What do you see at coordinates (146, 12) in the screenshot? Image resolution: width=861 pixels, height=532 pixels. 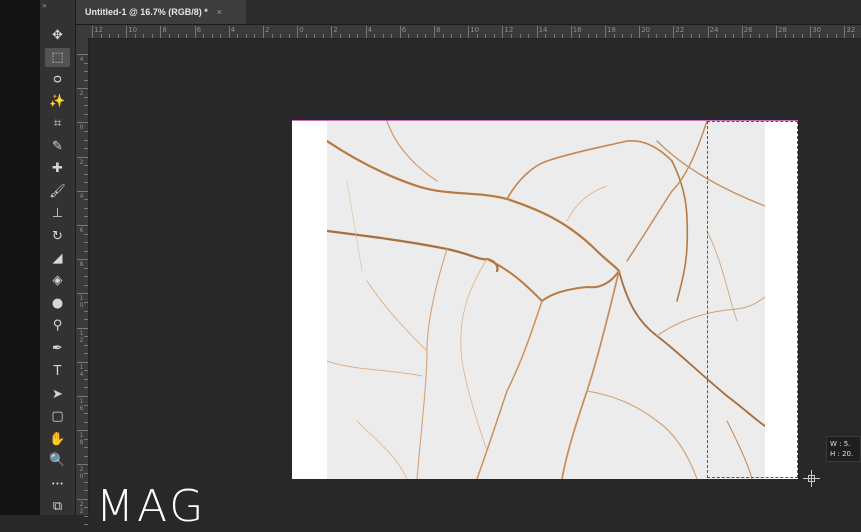 I see `document-tab-title: Untitled-1 @ 16.7% (RGB/8) *` at bounding box center [146, 12].